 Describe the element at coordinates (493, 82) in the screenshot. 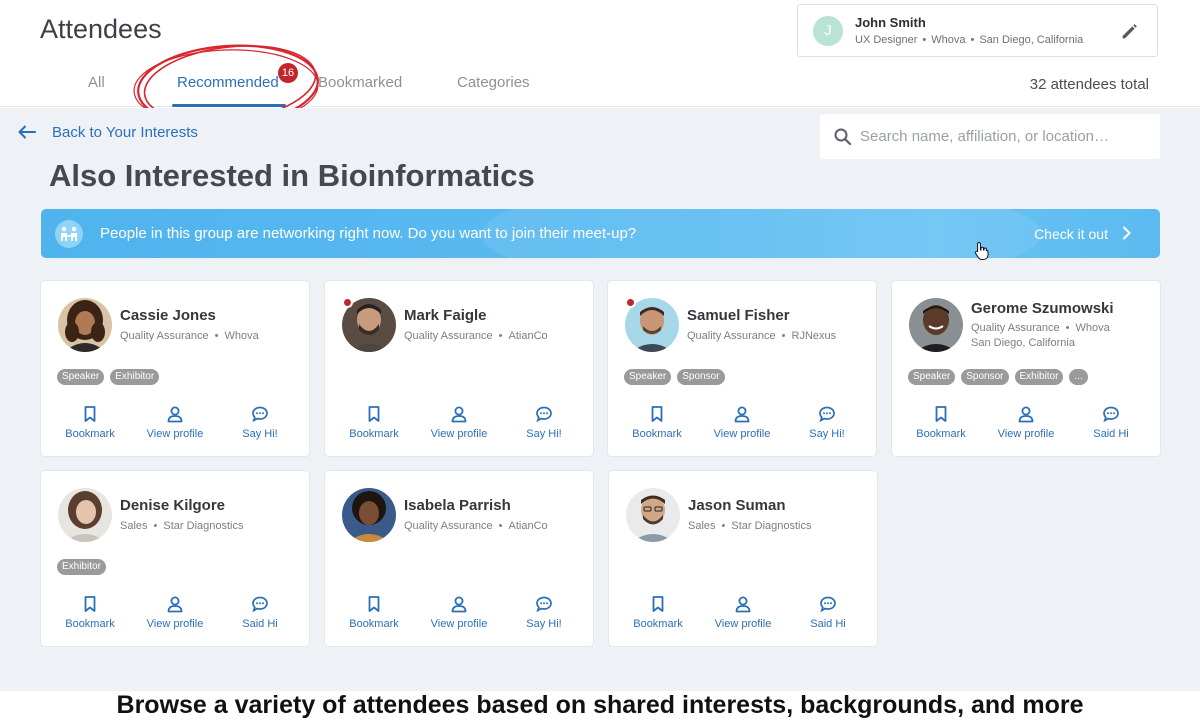

I see `tab-categories: Categories` at that location.